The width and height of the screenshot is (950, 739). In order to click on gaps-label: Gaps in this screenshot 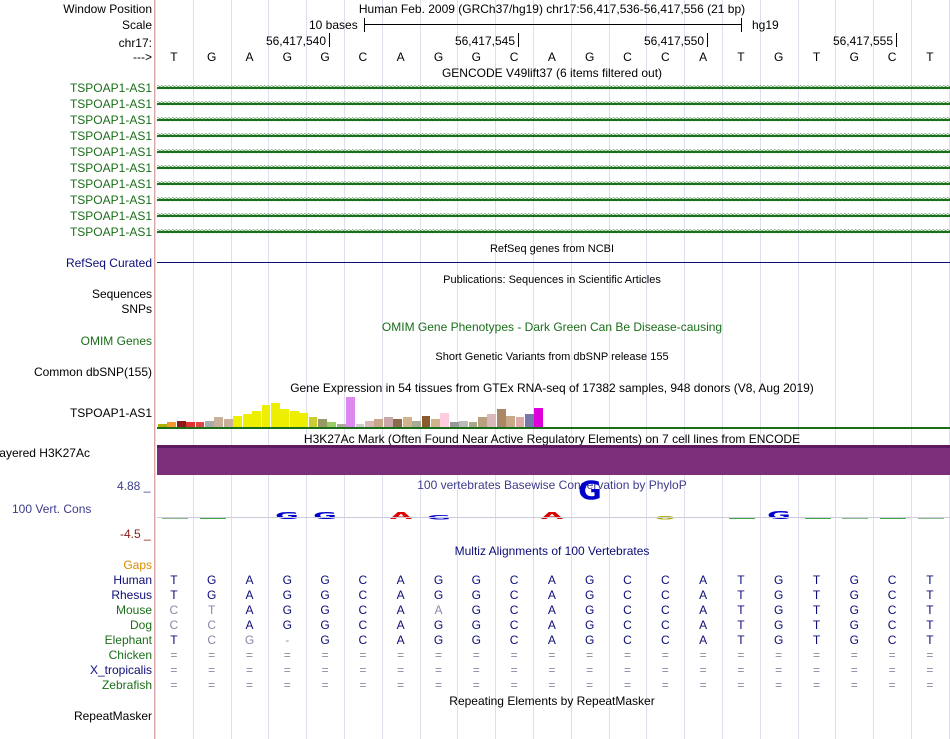, I will do `click(137, 565)`.